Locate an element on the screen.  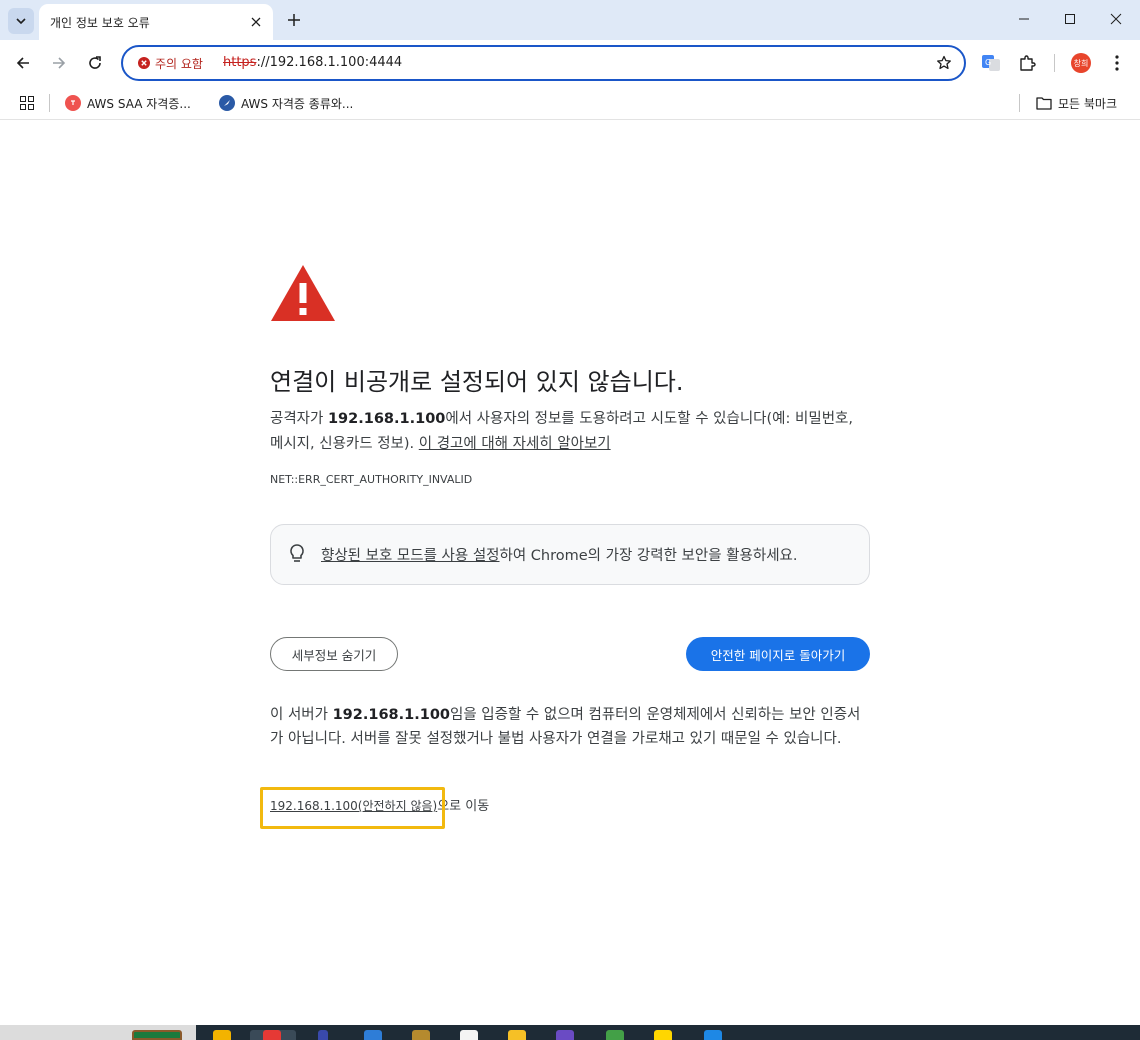
explanation-host: 192.168.1.100 is located at coordinates (386, 419).